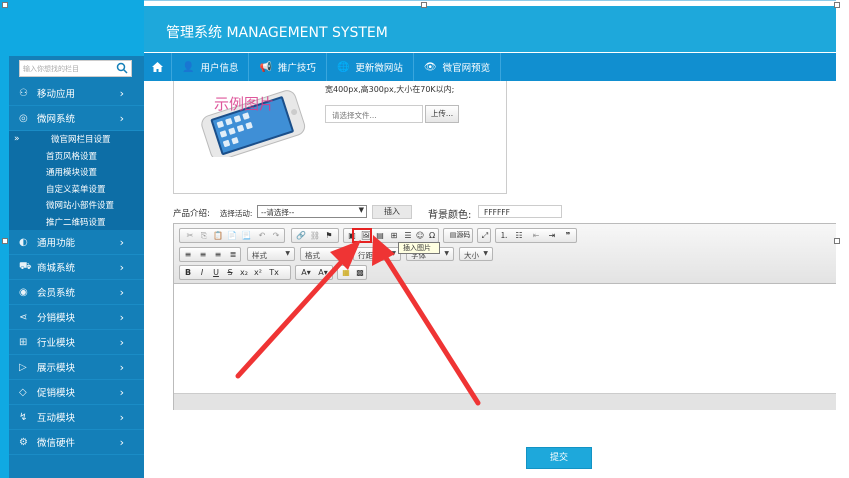  I want to click on sidebar-item-mobile-apps: ⚇ 移动应用 ›, so click(76, 93).